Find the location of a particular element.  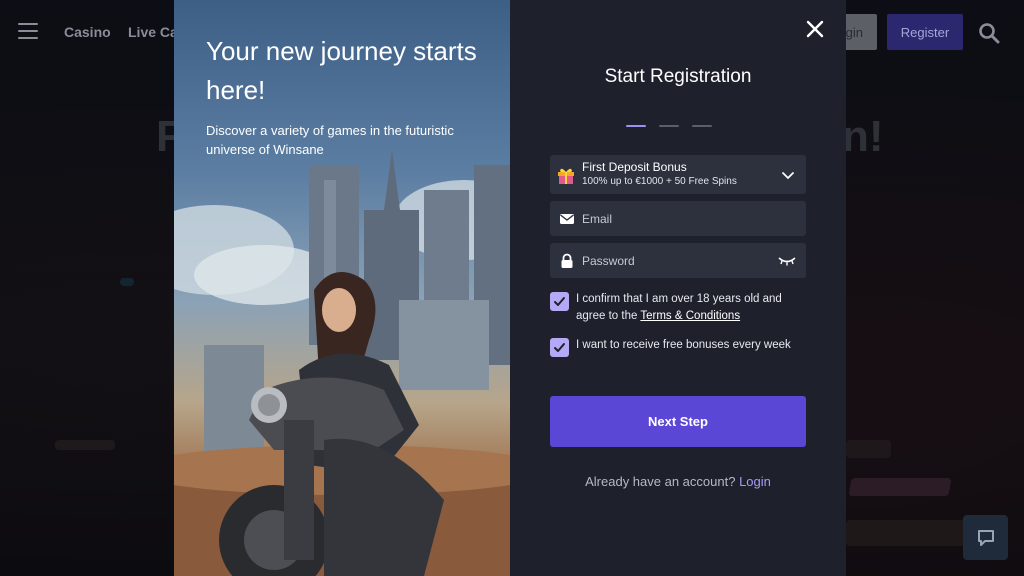

step-indicator is located at coordinates (669, 126).